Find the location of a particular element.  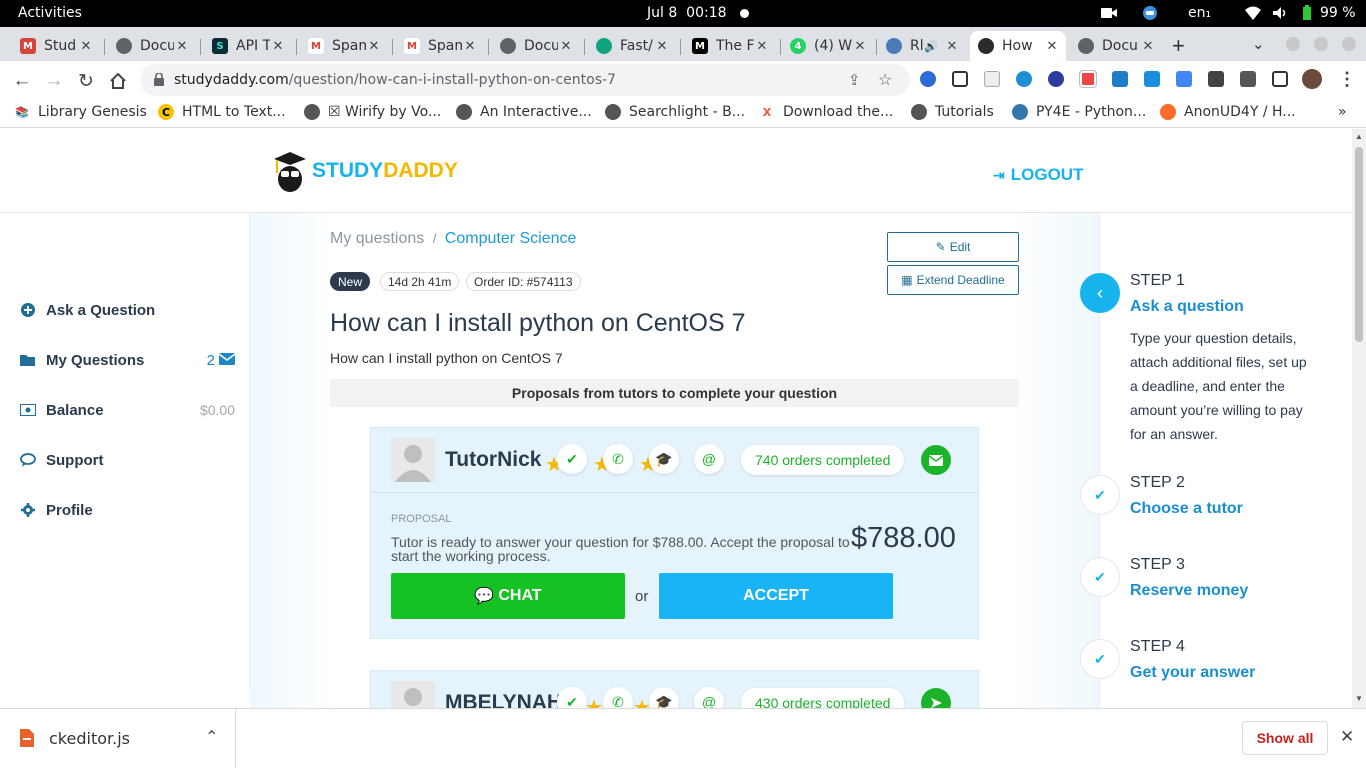

scroll-down-icon: ▼ is located at coordinates (1359, 698).